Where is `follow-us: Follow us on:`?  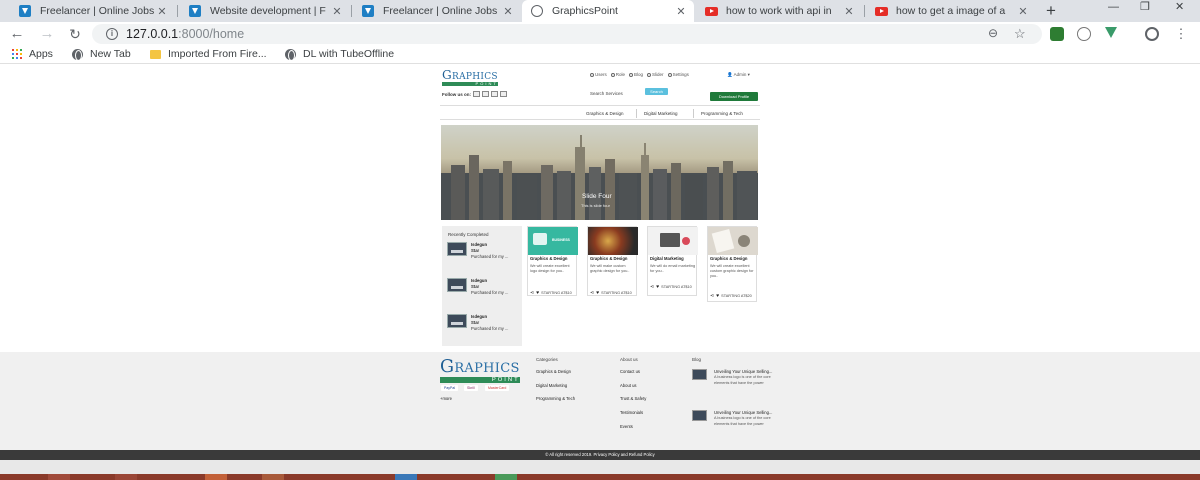 follow-us: Follow us on: is located at coordinates (474, 94).